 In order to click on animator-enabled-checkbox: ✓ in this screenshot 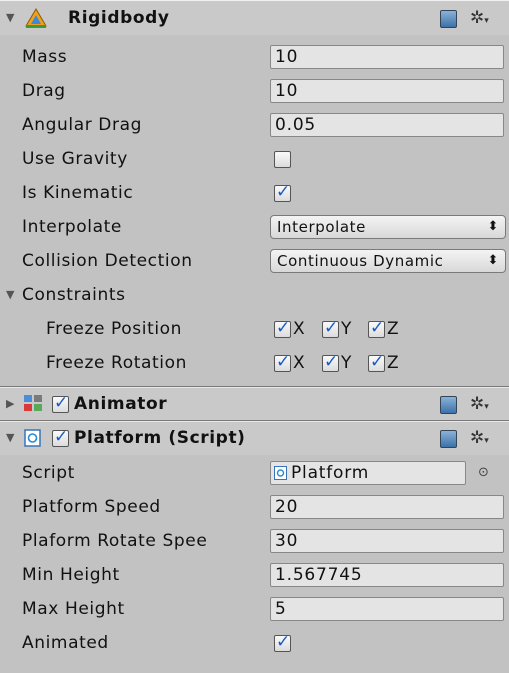, I will do `click(60, 403)`.